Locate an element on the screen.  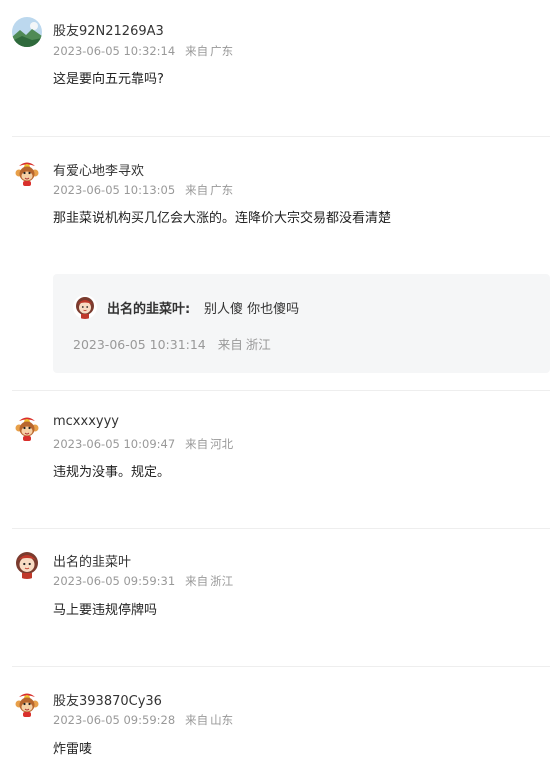
location: 河北 is located at coordinates (222, 444).